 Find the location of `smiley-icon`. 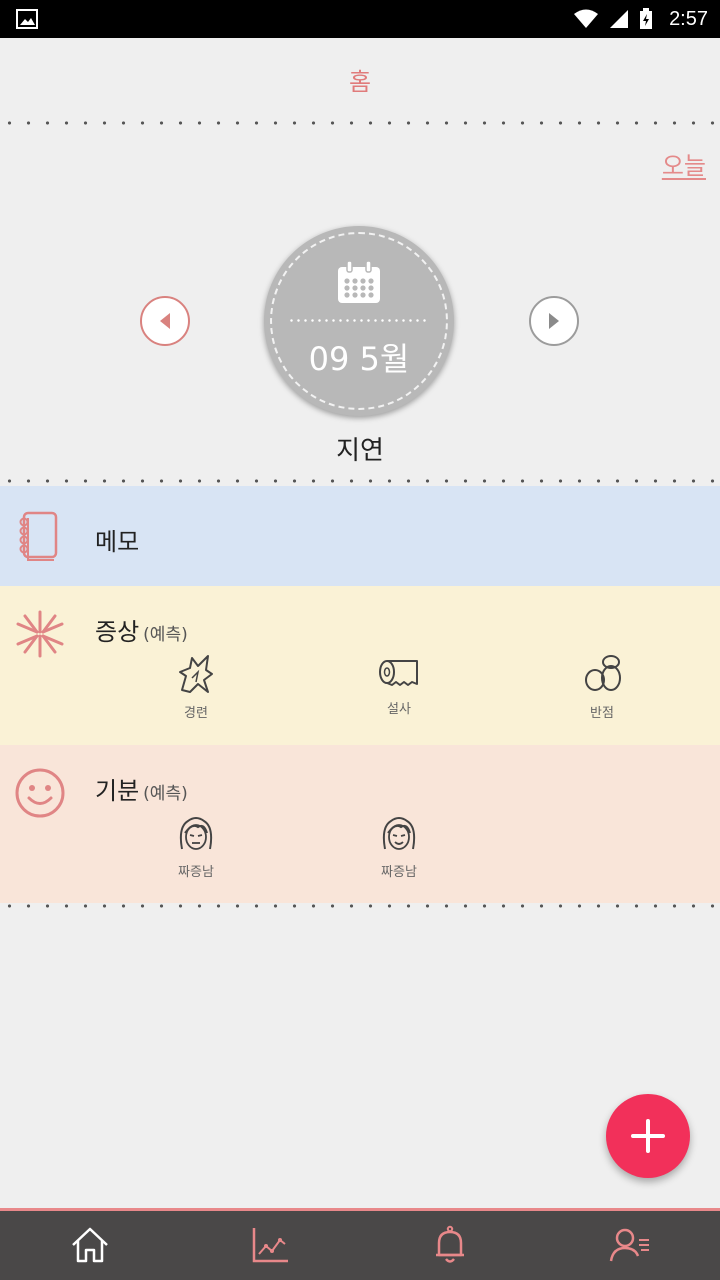

smiley-icon is located at coordinates (40, 793).